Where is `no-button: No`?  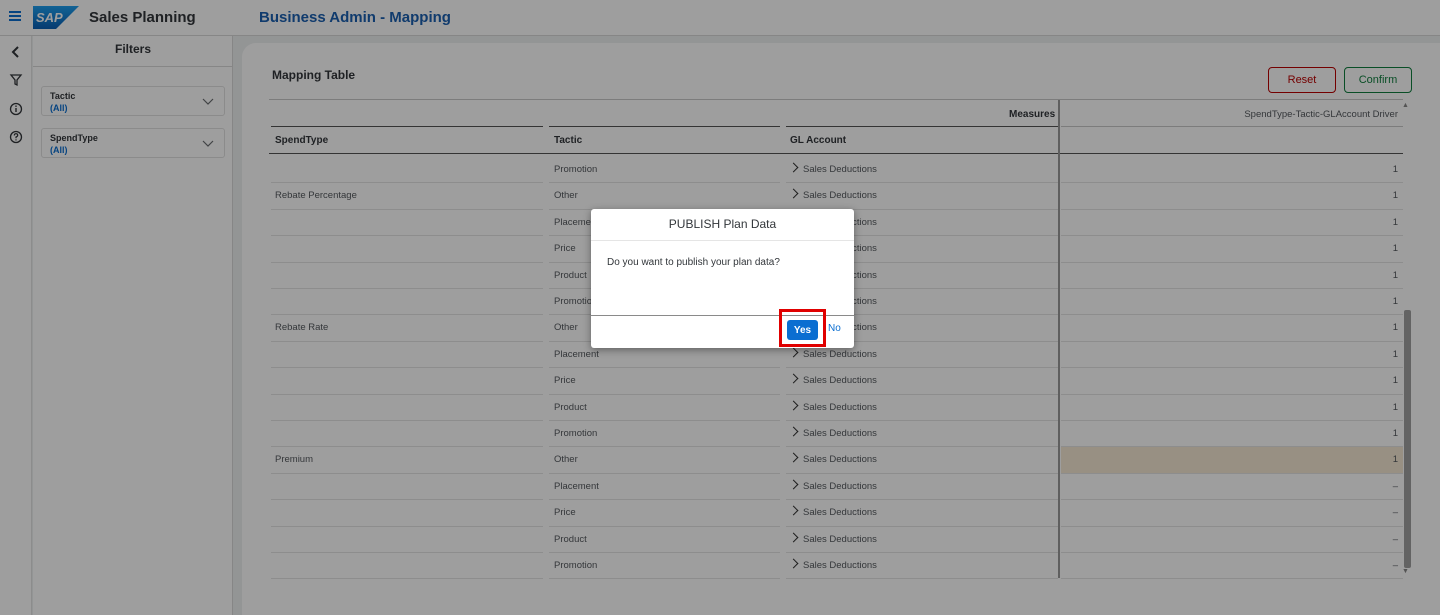
no-button: No is located at coordinates (834, 328).